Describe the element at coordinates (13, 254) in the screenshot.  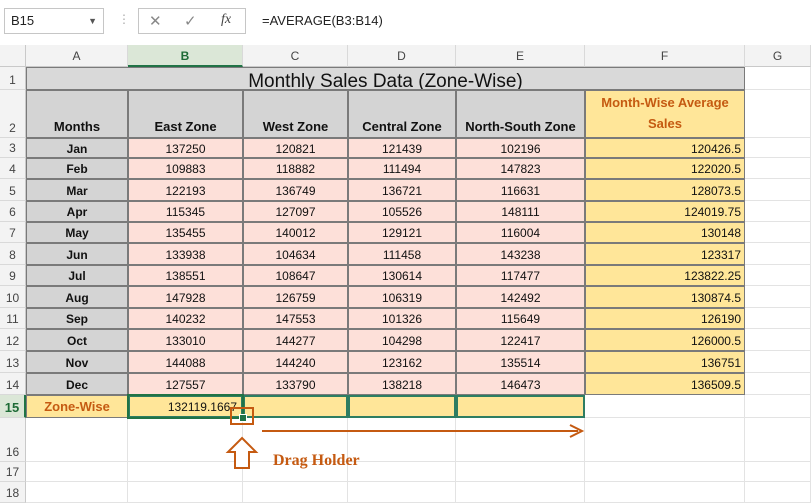
I see `row-header-8: 8` at that location.